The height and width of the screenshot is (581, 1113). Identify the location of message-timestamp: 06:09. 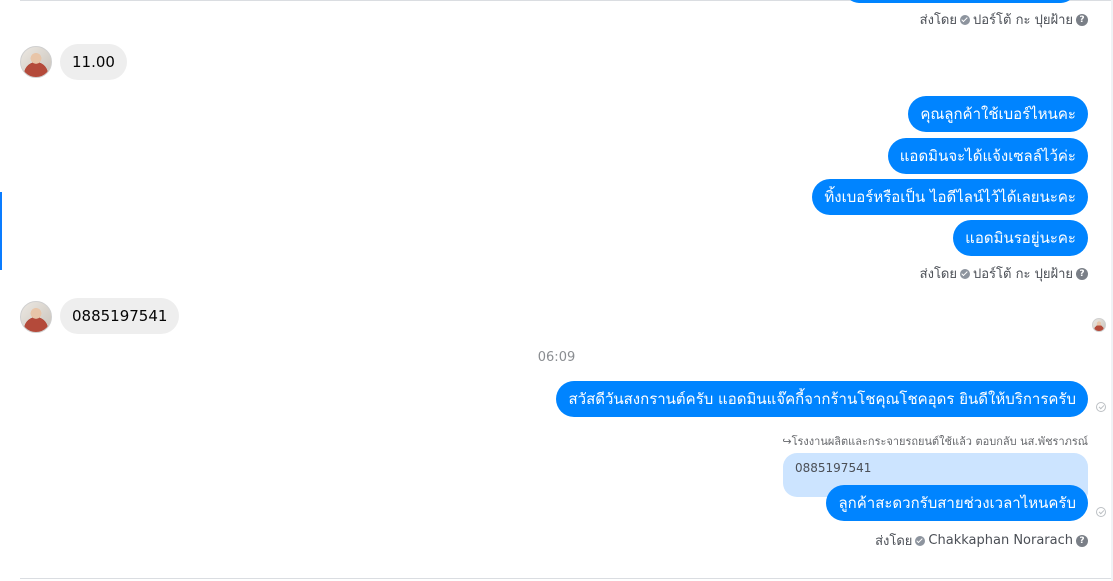
(556, 357).